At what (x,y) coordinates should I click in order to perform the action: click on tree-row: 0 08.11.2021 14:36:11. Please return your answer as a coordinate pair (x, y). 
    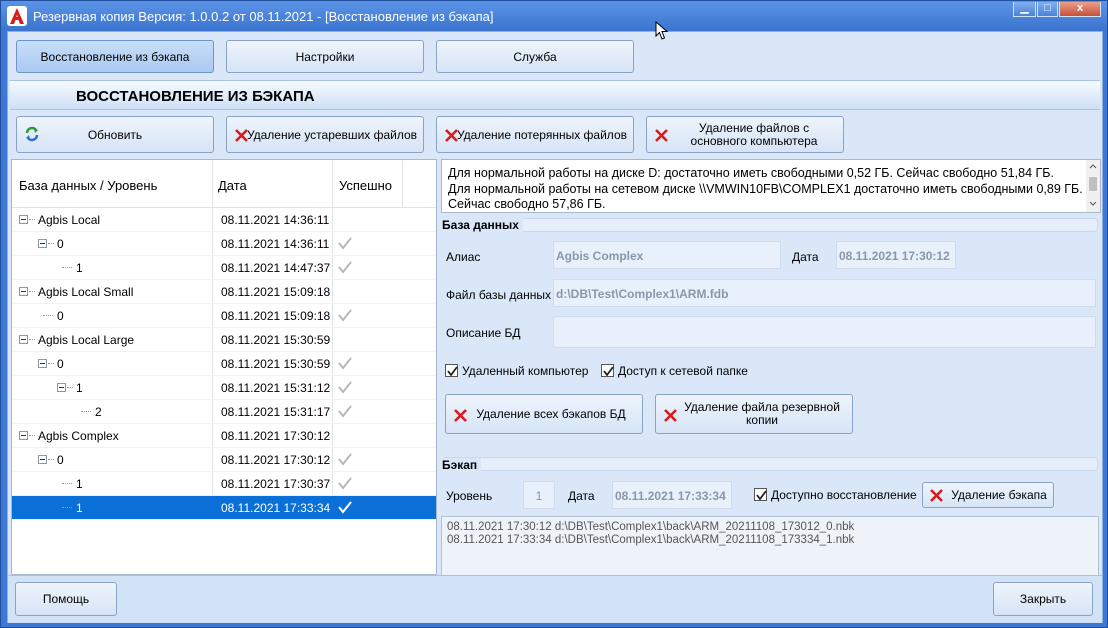
    Looking at the image, I should click on (224, 244).